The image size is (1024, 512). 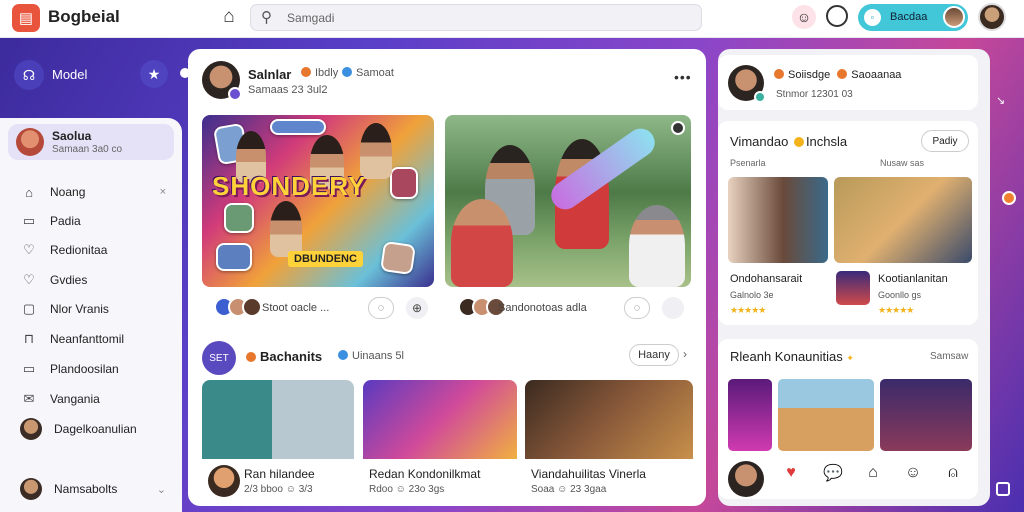 What do you see at coordinates (809, 75) in the screenshot?
I see `profile-card-name: Soiisdge` at bounding box center [809, 75].